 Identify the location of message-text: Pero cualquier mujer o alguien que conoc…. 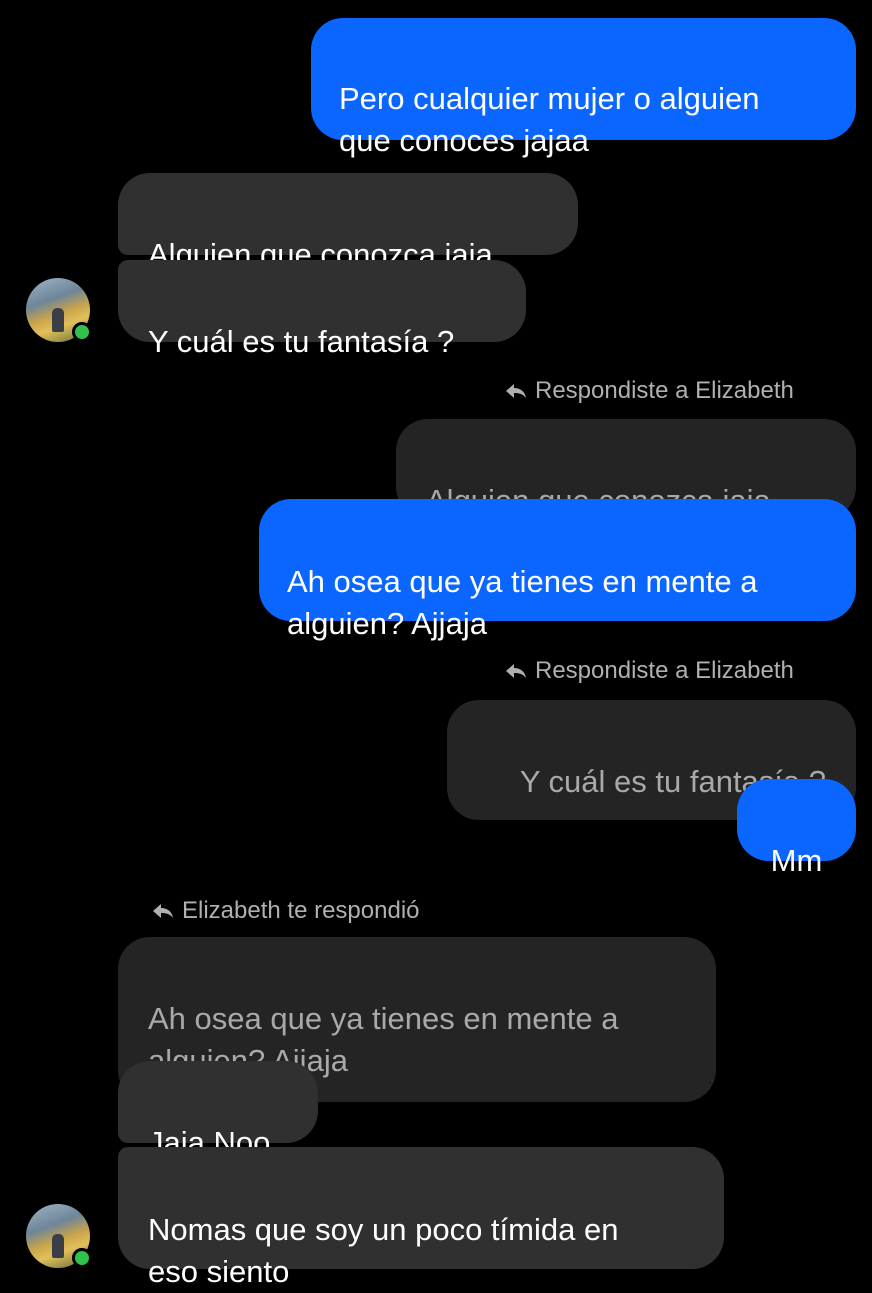
(549, 119).